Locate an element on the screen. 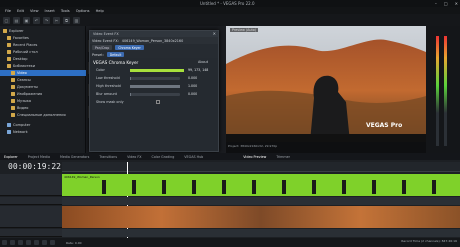 The height and width of the screenshot is (247, 460). menu-edit: Edit is located at coordinates (20, 11).